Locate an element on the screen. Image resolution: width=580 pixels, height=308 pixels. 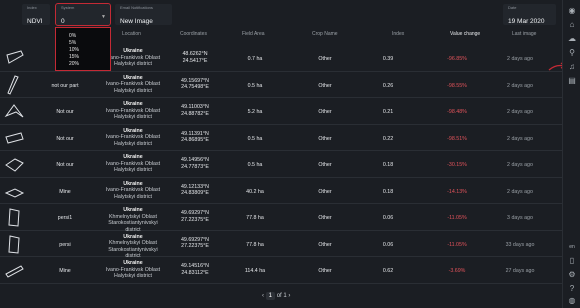
field-coordinates: 48.6262°N 24.5417°E is located at coordinates (195, 57).